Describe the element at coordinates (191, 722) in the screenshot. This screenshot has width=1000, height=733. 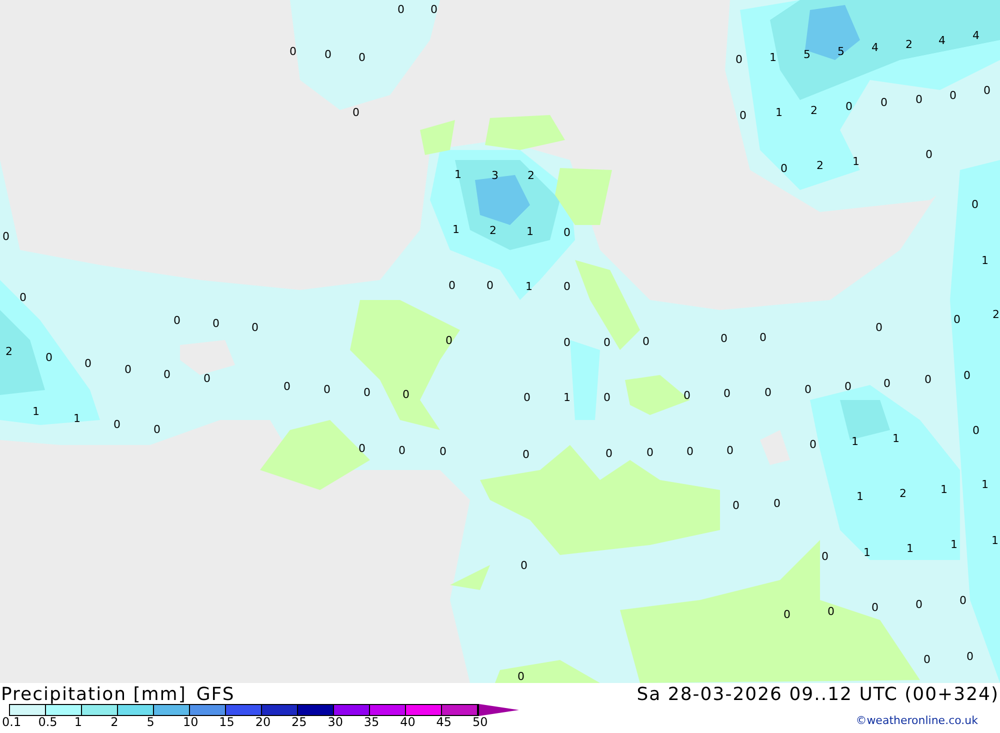
I see `legend-tick-label: 10` at that location.